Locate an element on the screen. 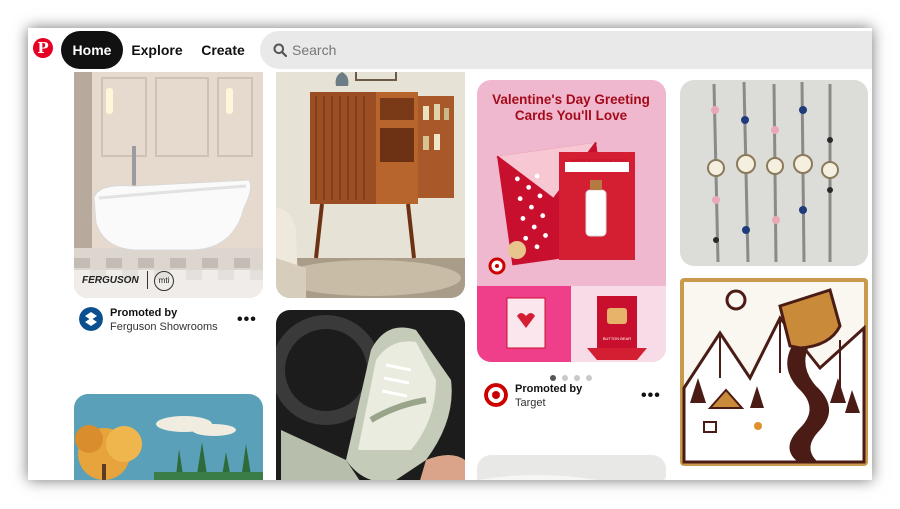 This screenshot has width=900, height=509. card-greeting-text: HAPPY VALENTINE'S DAY is located at coordinates (599, 160).